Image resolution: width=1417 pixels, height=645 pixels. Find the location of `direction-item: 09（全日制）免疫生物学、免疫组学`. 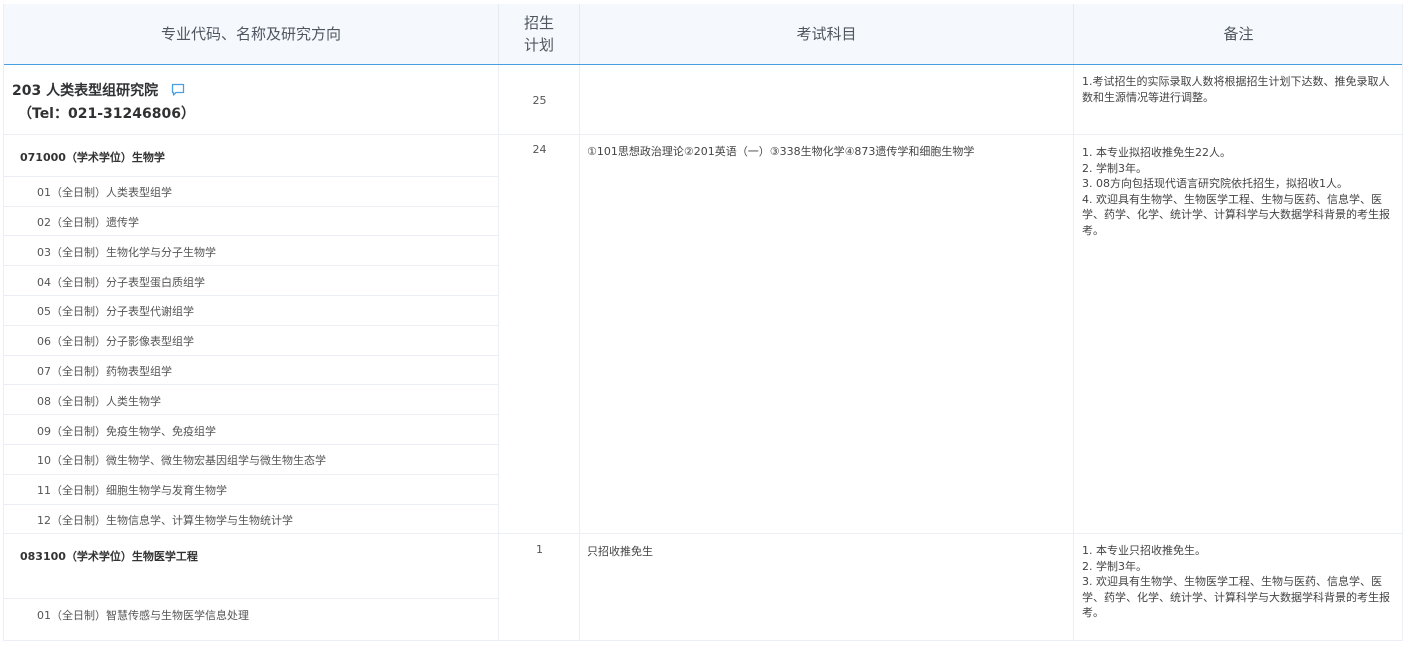

direction-item: 09（全日制）免疫生物学、免疫组学 is located at coordinates (126, 431).